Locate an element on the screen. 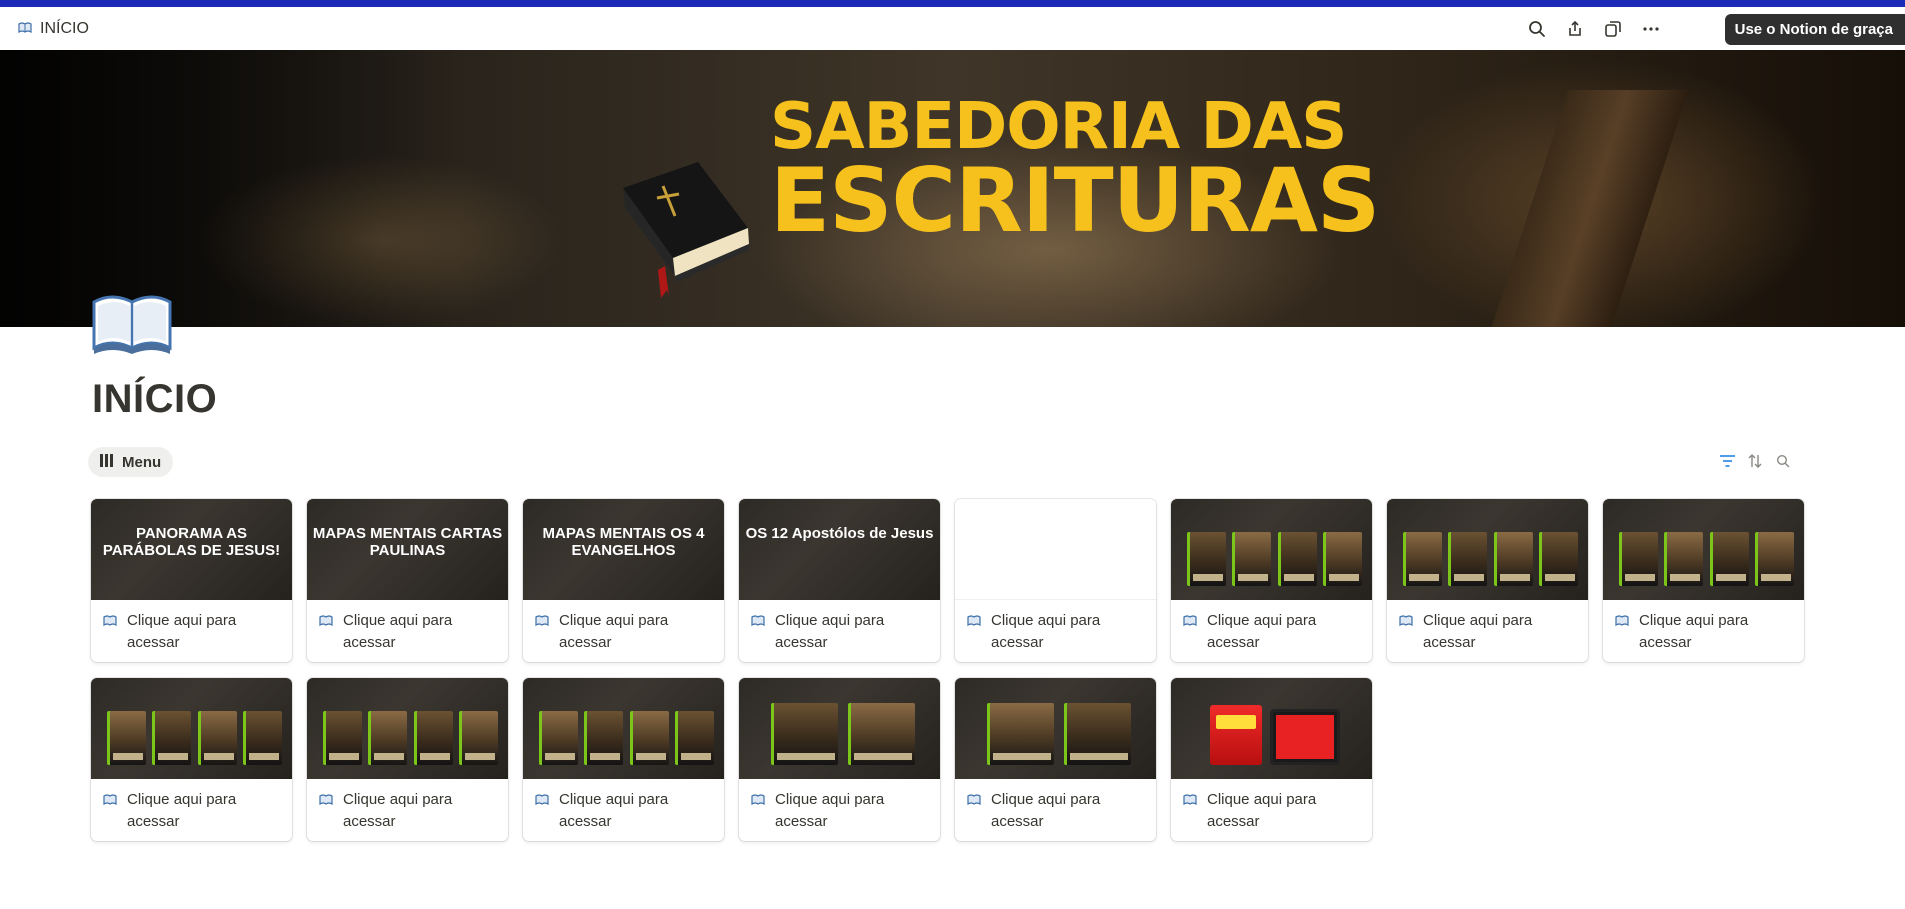  top-accent-bar is located at coordinates (952, 3).